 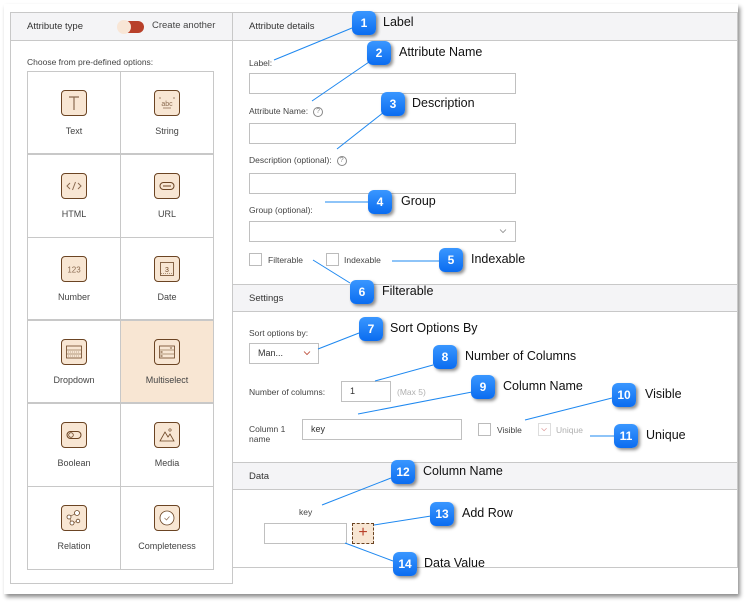 I want to click on type-row: HTML URL, so click(x=121, y=196).